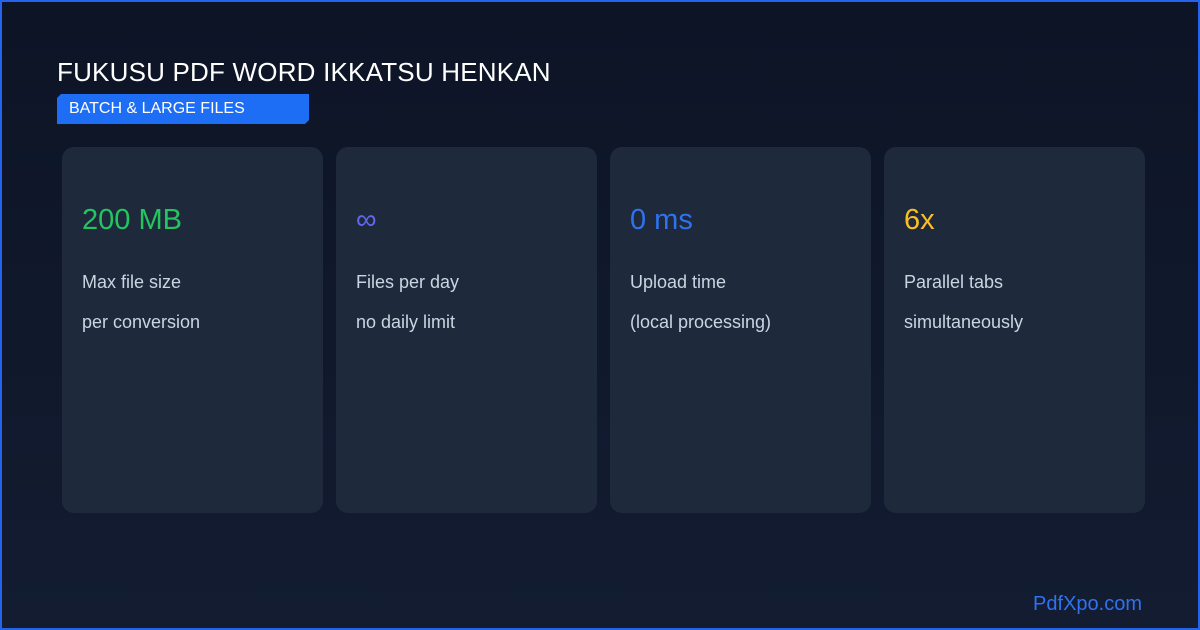 The width and height of the screenshot is (1200, 630). What do you see at coordinates (466, 330) in the screenshot?
I see `stat-card-files-per-day: ∞ Files per day no daily limit` at bounding box center [466, 330].